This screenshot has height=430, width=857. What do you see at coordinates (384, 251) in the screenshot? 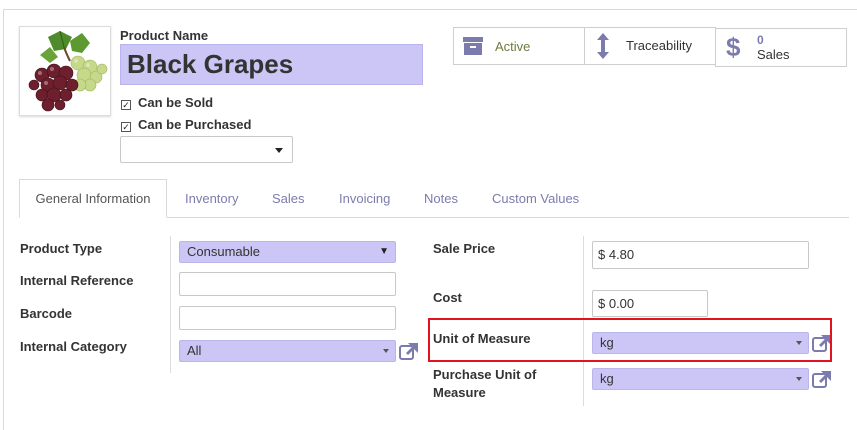
I see `chevron-down-icon: ▼` at bounding box center [384, 251].